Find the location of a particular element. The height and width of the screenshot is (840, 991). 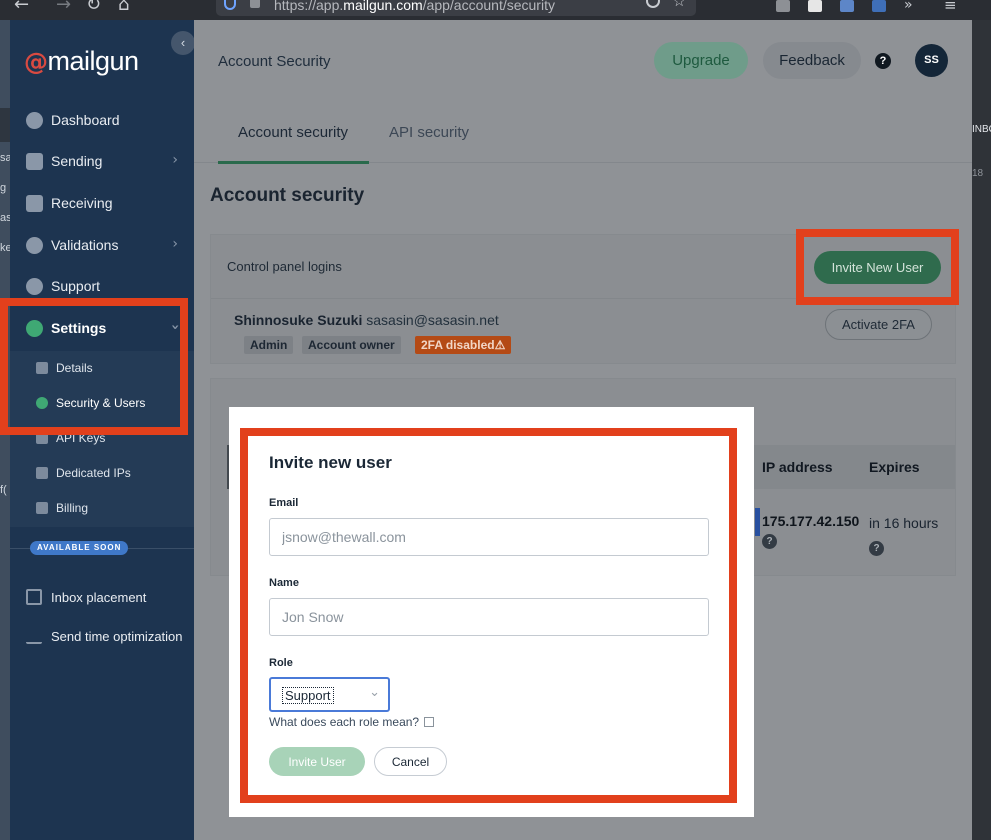

dashboard-icon is located at coordinates (34, 120).